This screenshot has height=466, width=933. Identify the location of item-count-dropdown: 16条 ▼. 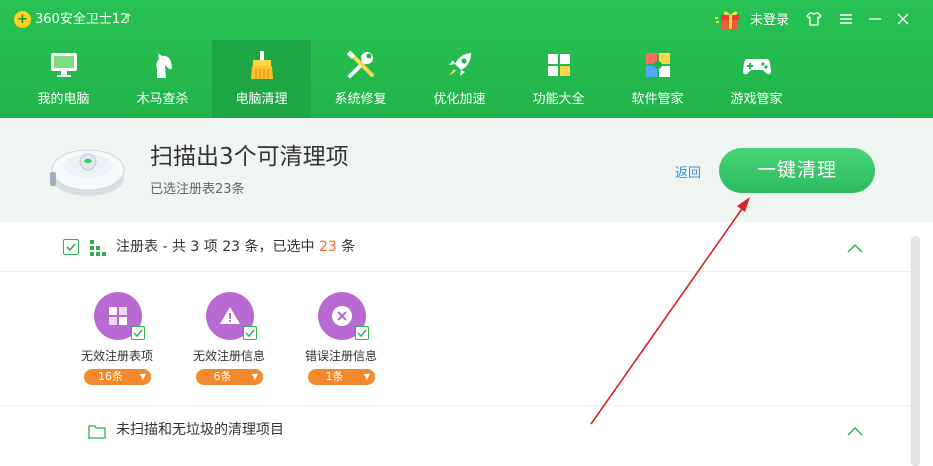
(117, 377).